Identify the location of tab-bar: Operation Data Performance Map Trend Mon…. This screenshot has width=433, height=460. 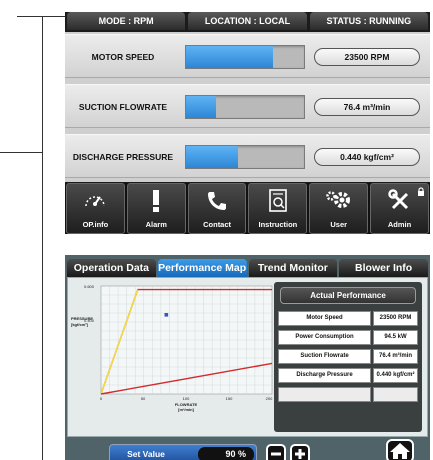
(247, 268).